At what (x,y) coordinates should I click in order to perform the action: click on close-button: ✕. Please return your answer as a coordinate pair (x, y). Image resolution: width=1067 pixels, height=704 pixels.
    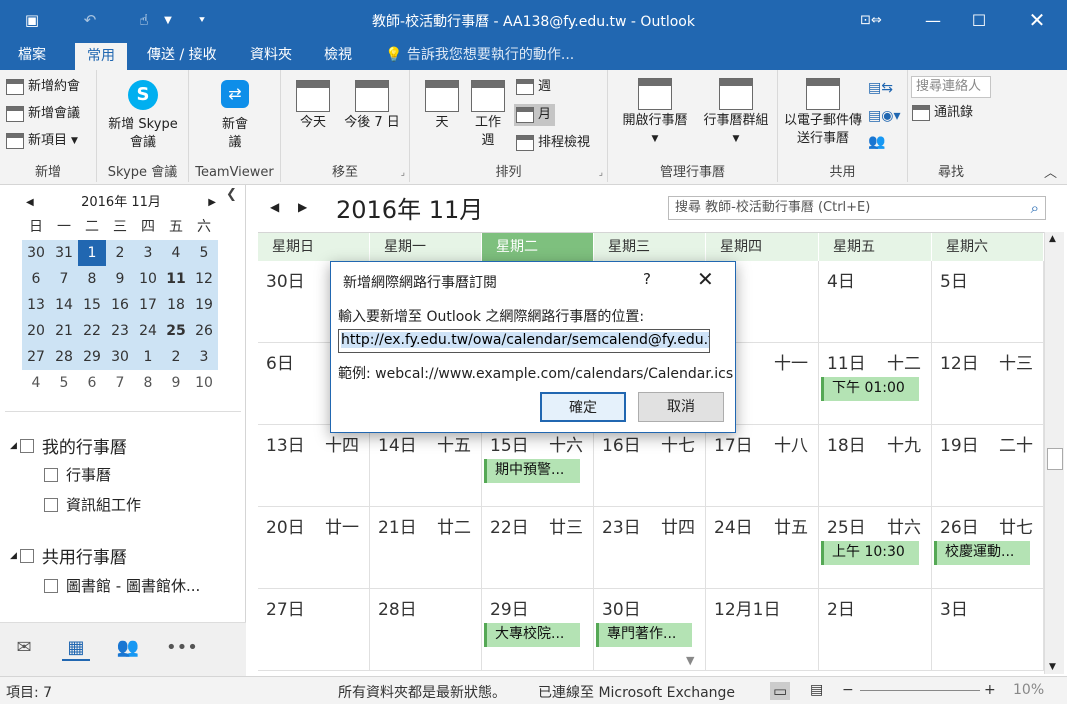
    Looking at the image, I should click on (1037, 20).